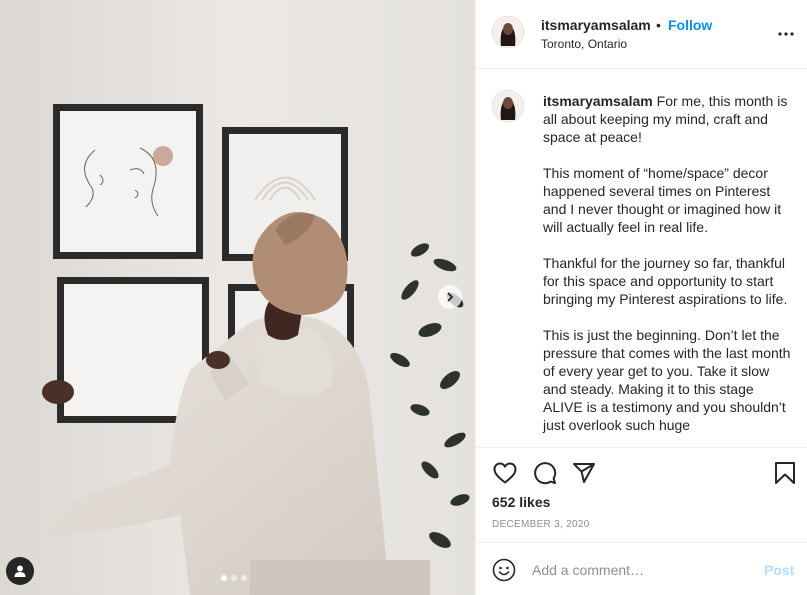 This screenshot has height=595, width=807. What do you see at coordinates (598, 101) in the screenshot?
I see `caption-username: itsmaryamsalam` at bounding box center [598, 101].